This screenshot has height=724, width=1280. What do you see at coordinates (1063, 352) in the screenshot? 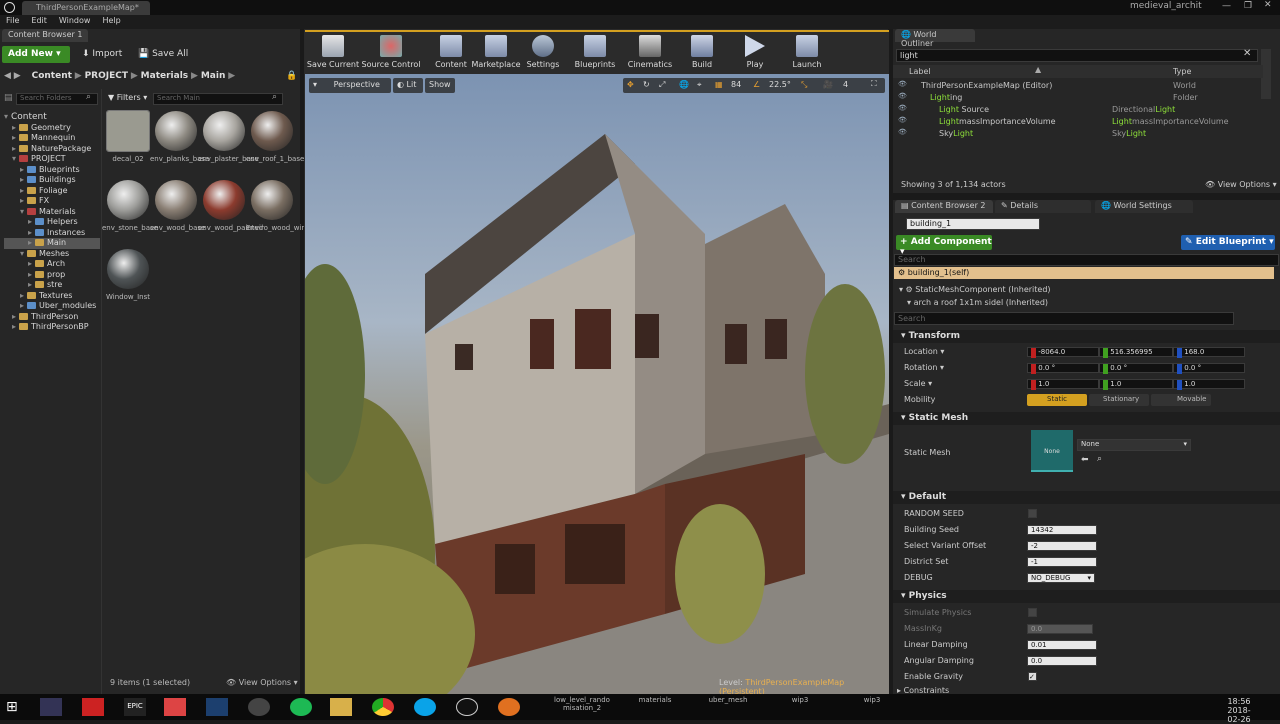
I see `location-x-field: -8064.0` at bounding box center [1063, 352].